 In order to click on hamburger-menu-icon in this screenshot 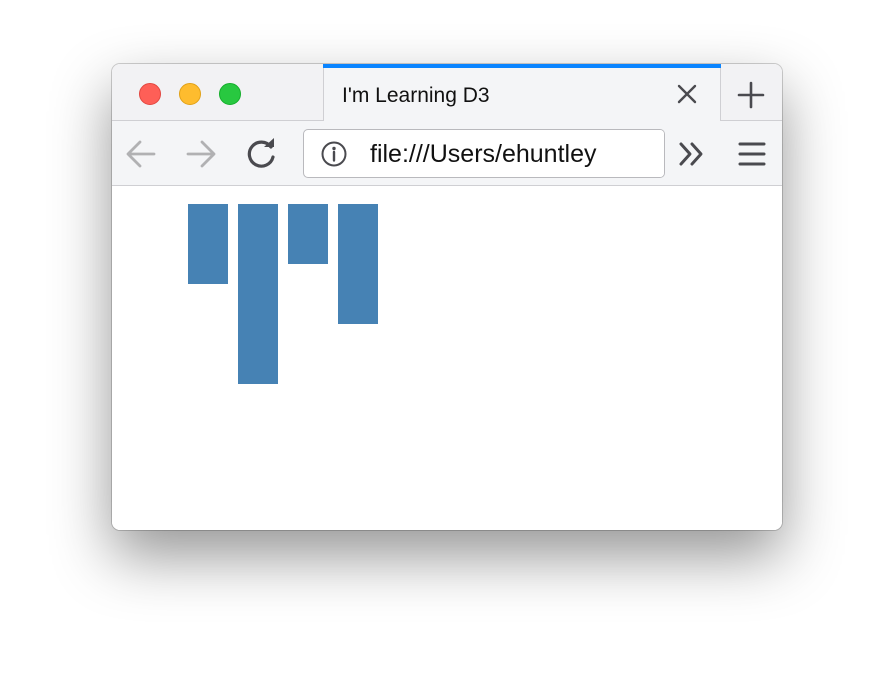, I will do `click(752, 154)`.